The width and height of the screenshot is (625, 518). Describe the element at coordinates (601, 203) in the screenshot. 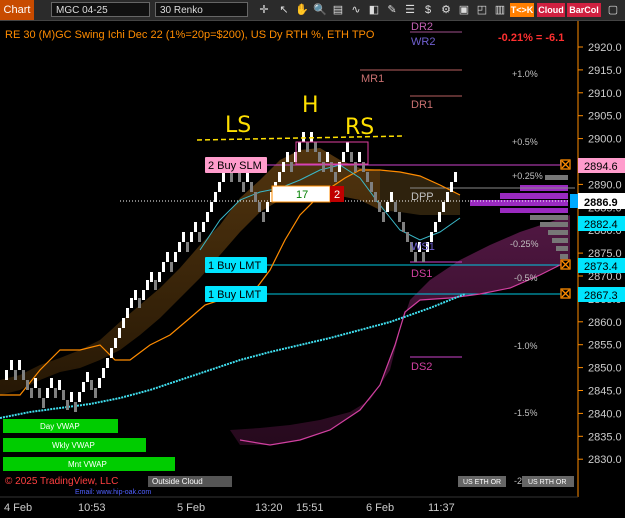

I see `tag-last-price: 2886.9` at that location.